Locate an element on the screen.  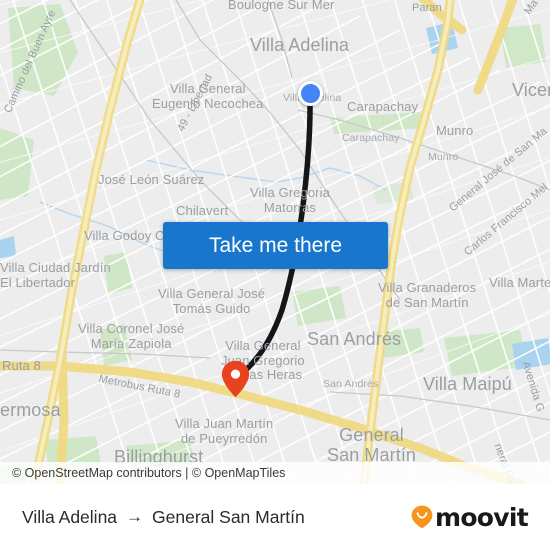
origin-marker-dot is located at coordinates (310, 93).